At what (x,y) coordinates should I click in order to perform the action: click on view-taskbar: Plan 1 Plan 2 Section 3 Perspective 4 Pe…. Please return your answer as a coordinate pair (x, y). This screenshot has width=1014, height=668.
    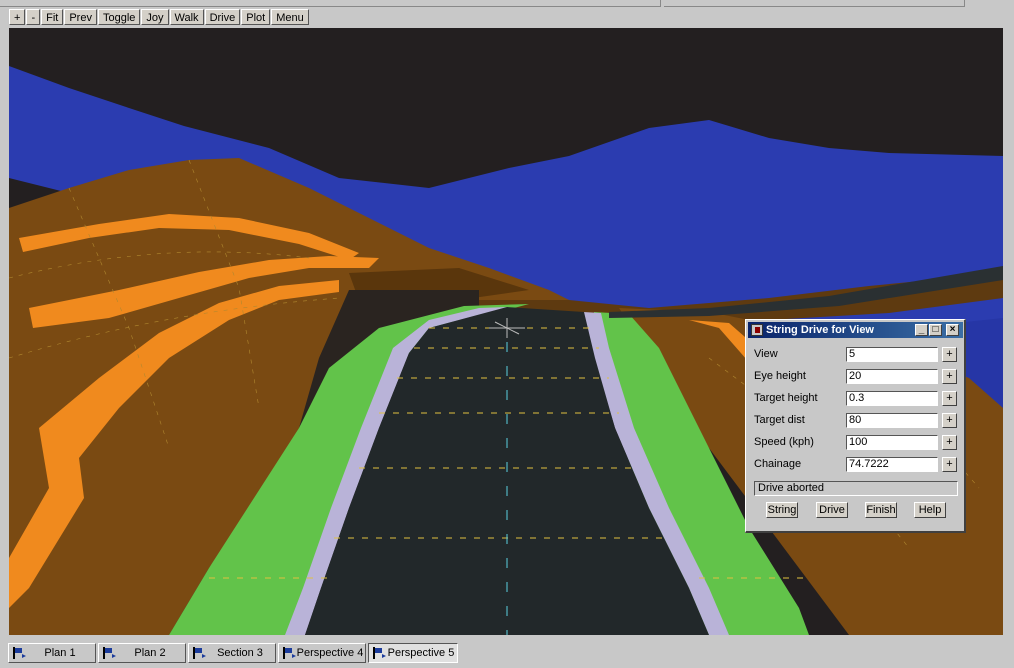
    Looking at the image, I should click on (507, 652).